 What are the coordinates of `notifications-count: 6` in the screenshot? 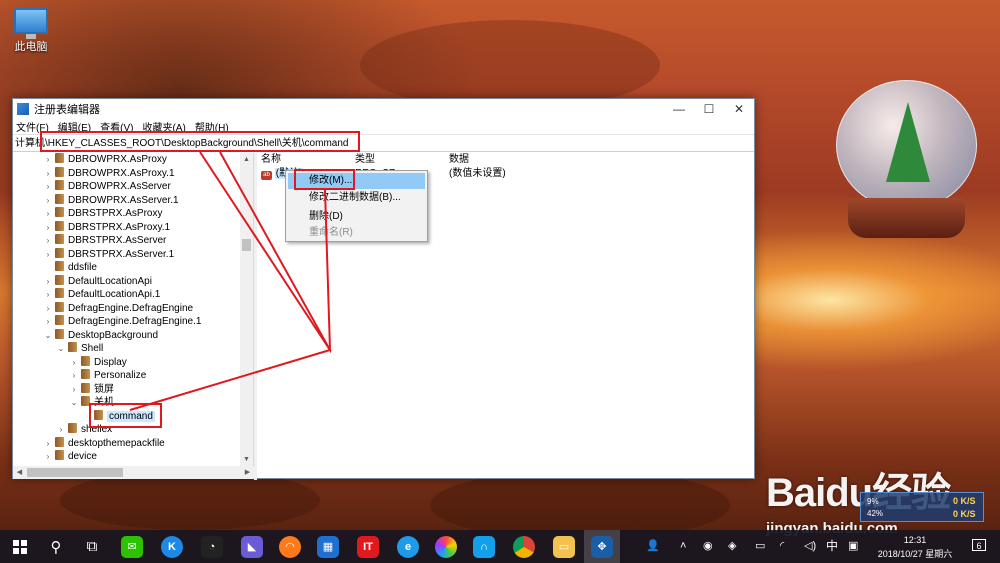 It's located at (979, 545).